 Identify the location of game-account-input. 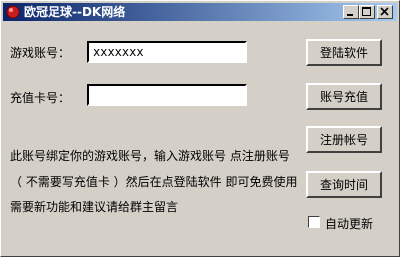
(167, 52).